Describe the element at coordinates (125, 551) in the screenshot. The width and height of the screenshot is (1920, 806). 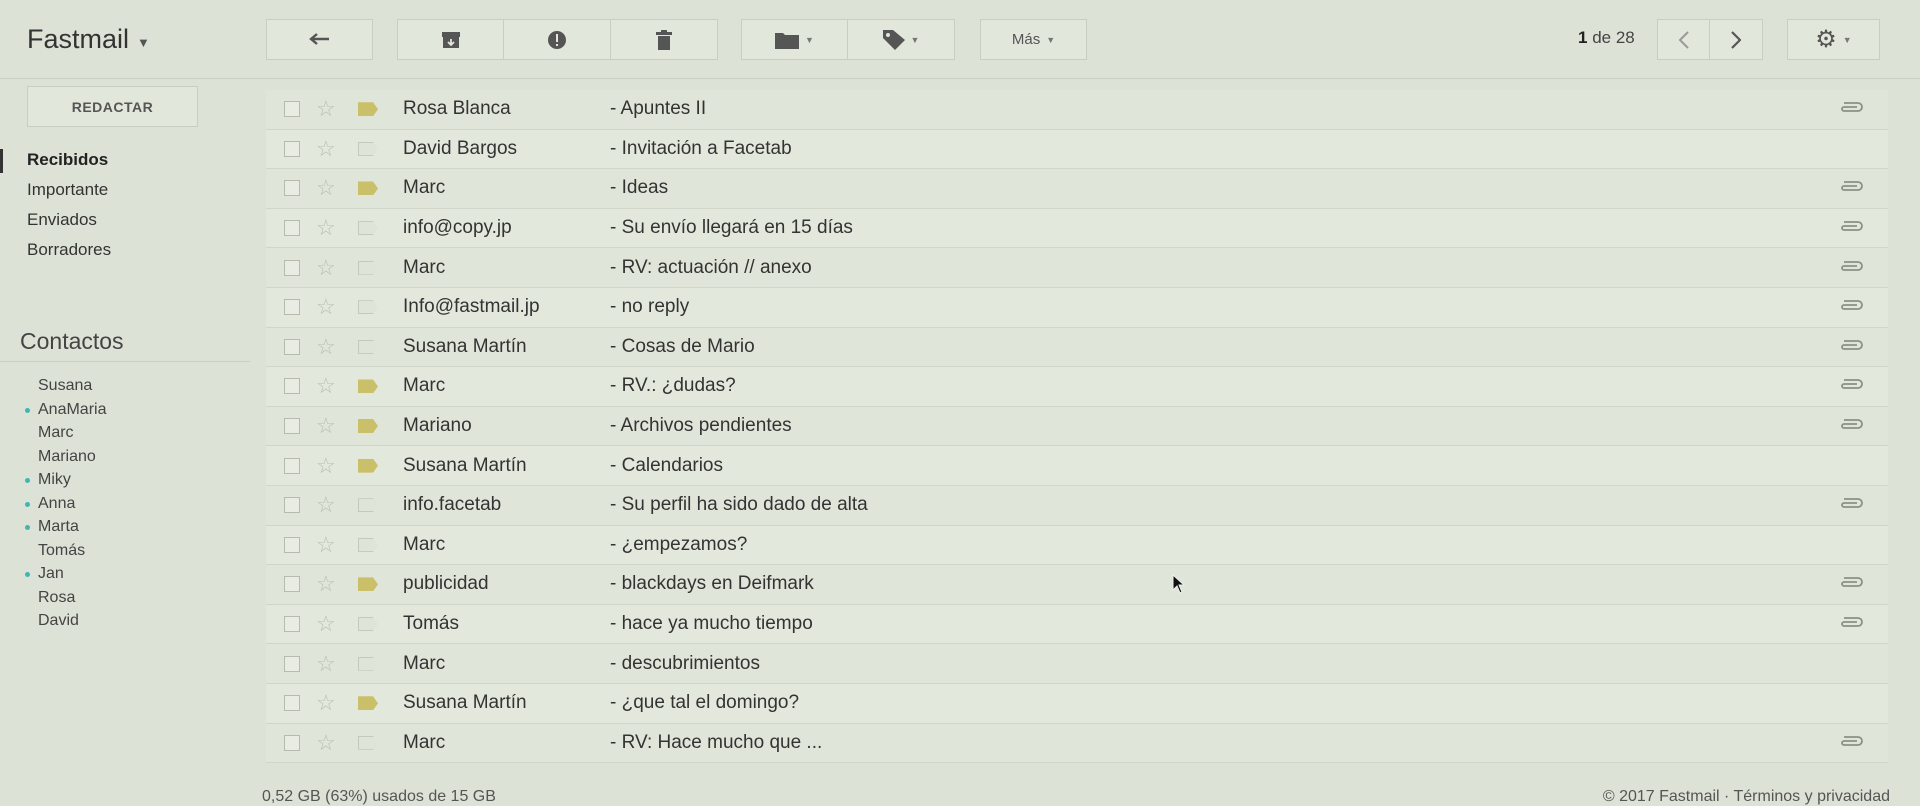
I see `contact-item: Tomás` at that location.